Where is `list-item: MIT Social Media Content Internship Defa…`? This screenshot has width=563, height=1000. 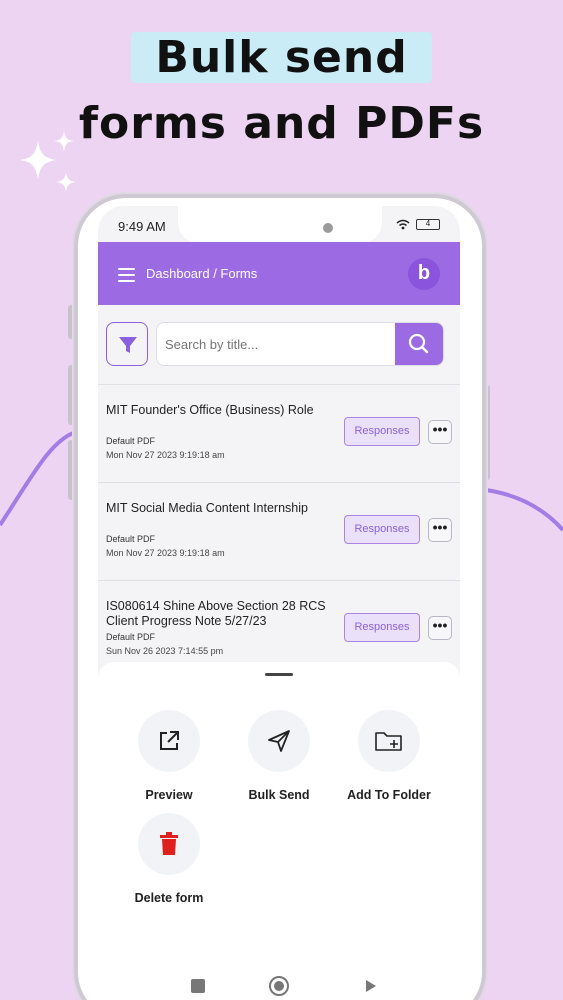 list-item: MIT Social Media Content Internship Defa… is located at coordinates (279, 531).